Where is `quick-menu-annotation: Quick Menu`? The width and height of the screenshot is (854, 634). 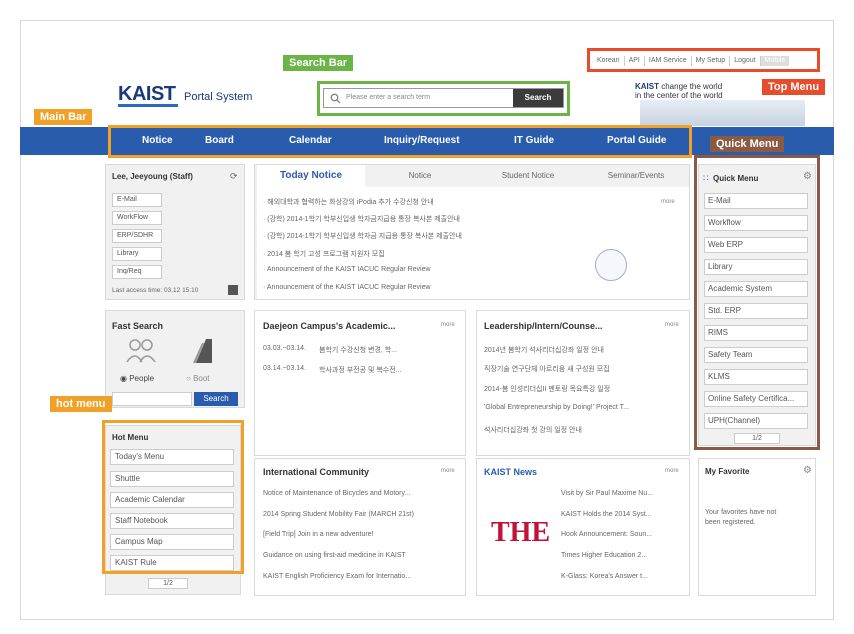 quick-menu-annotation: Quick Menu is located at coordinates (747, 144).